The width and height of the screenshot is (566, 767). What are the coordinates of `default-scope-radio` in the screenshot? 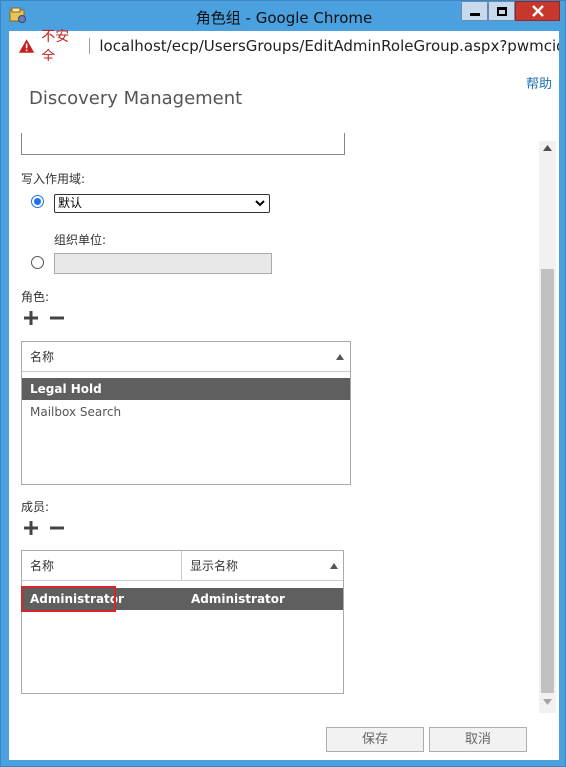 It's located at (37, 201).